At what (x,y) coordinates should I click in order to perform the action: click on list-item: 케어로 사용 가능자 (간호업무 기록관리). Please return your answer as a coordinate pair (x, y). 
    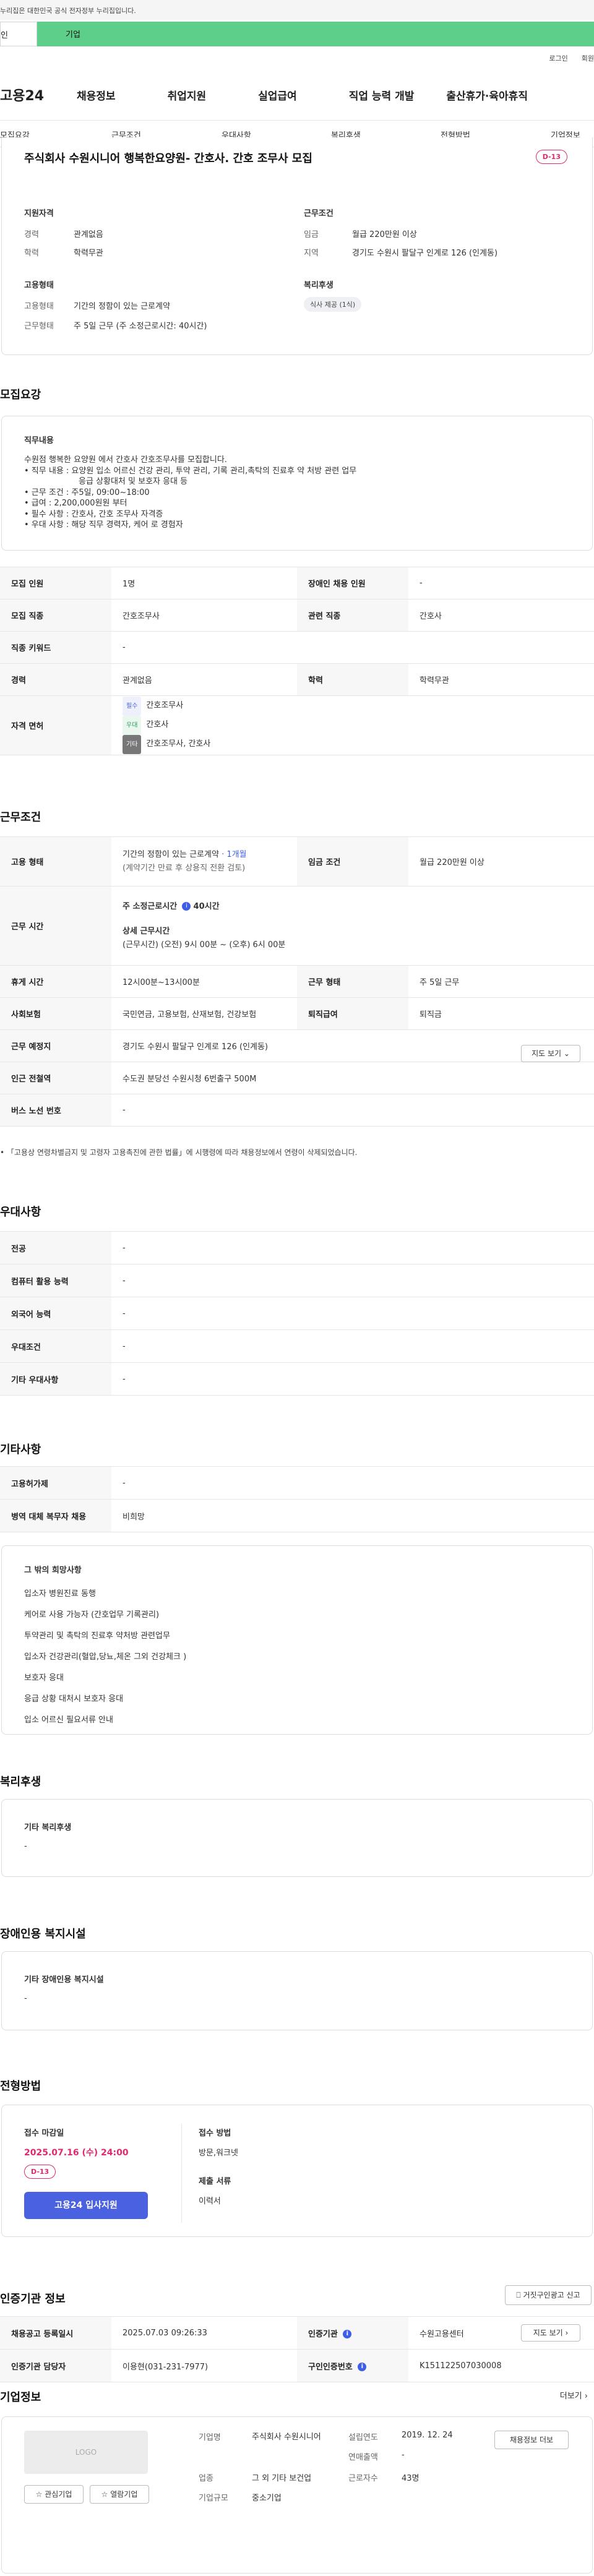
    Looking at the image, I should click on (92, 1615).